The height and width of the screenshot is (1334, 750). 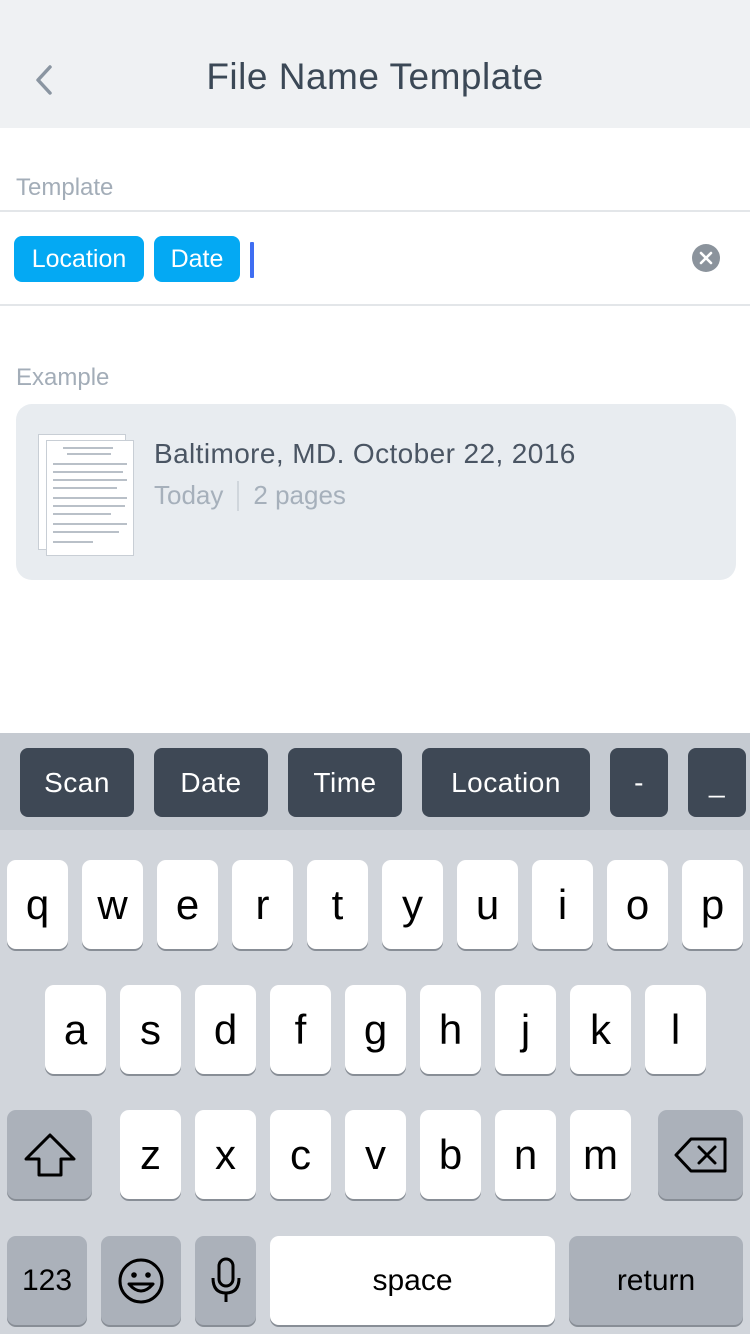 I want to click on shift-icon, so click(x=49, y=1154).